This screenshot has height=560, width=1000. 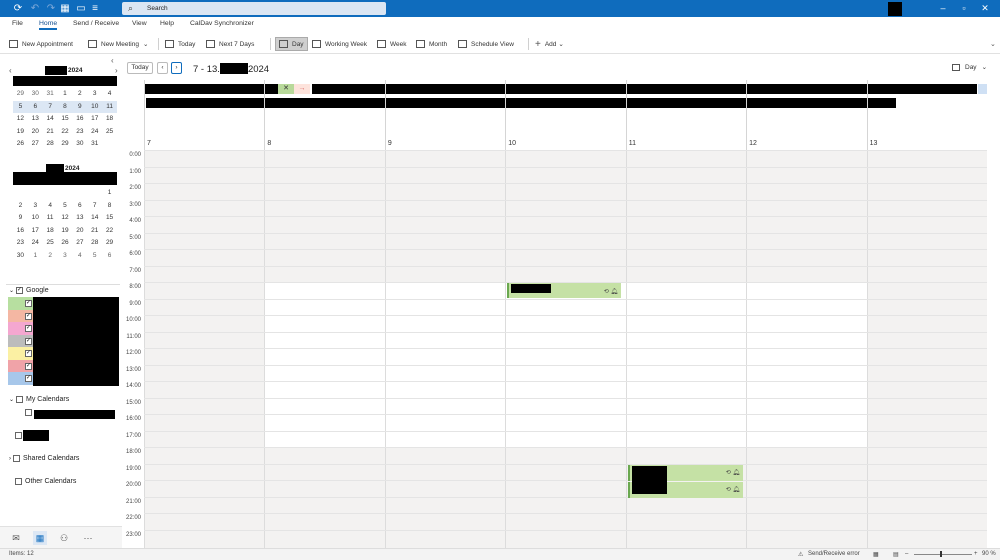 I want to click on mini-calendar-day: 27, so click(x=79, y=243).